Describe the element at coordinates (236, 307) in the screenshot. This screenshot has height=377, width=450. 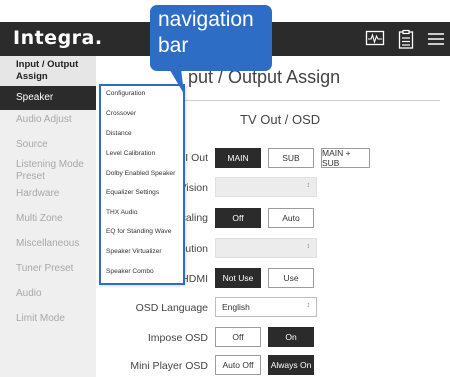
I see `osd-language-value: English` at that location.